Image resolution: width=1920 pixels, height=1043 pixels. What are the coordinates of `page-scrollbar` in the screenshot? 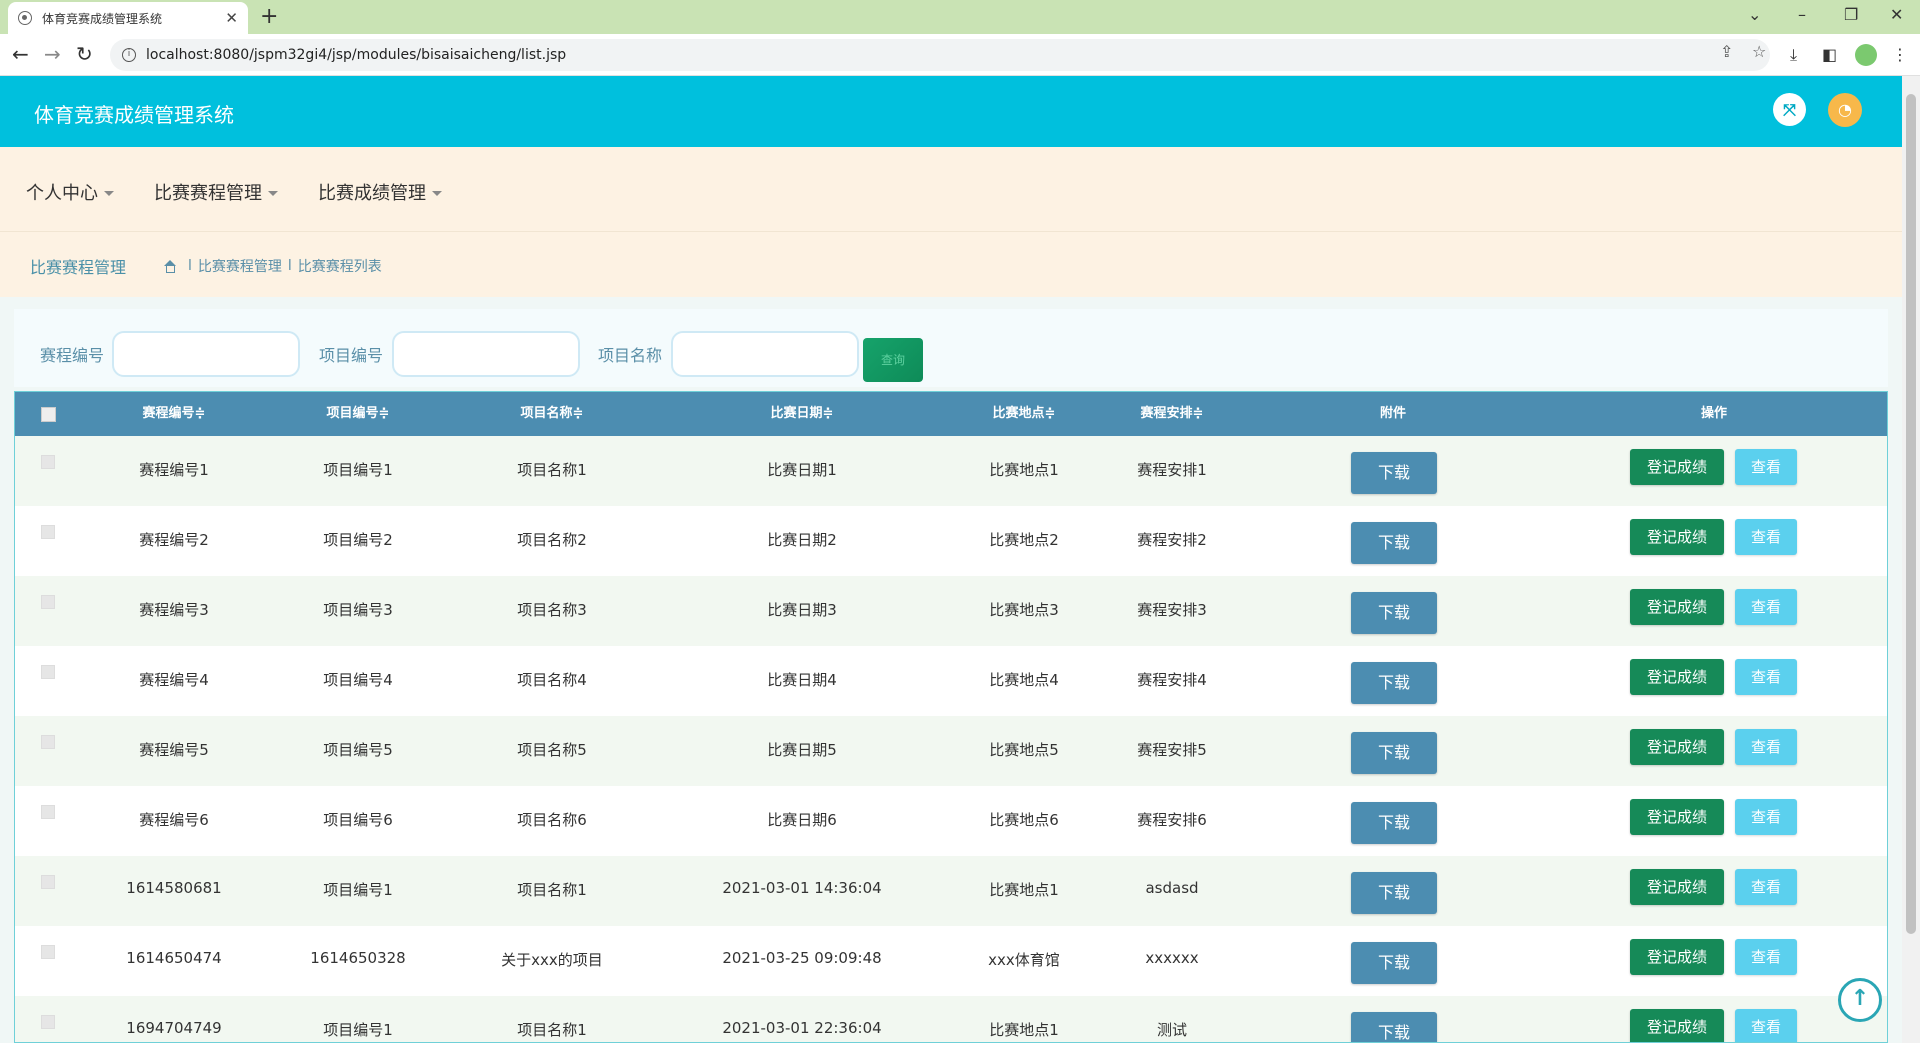 It's located at (1911, 559).